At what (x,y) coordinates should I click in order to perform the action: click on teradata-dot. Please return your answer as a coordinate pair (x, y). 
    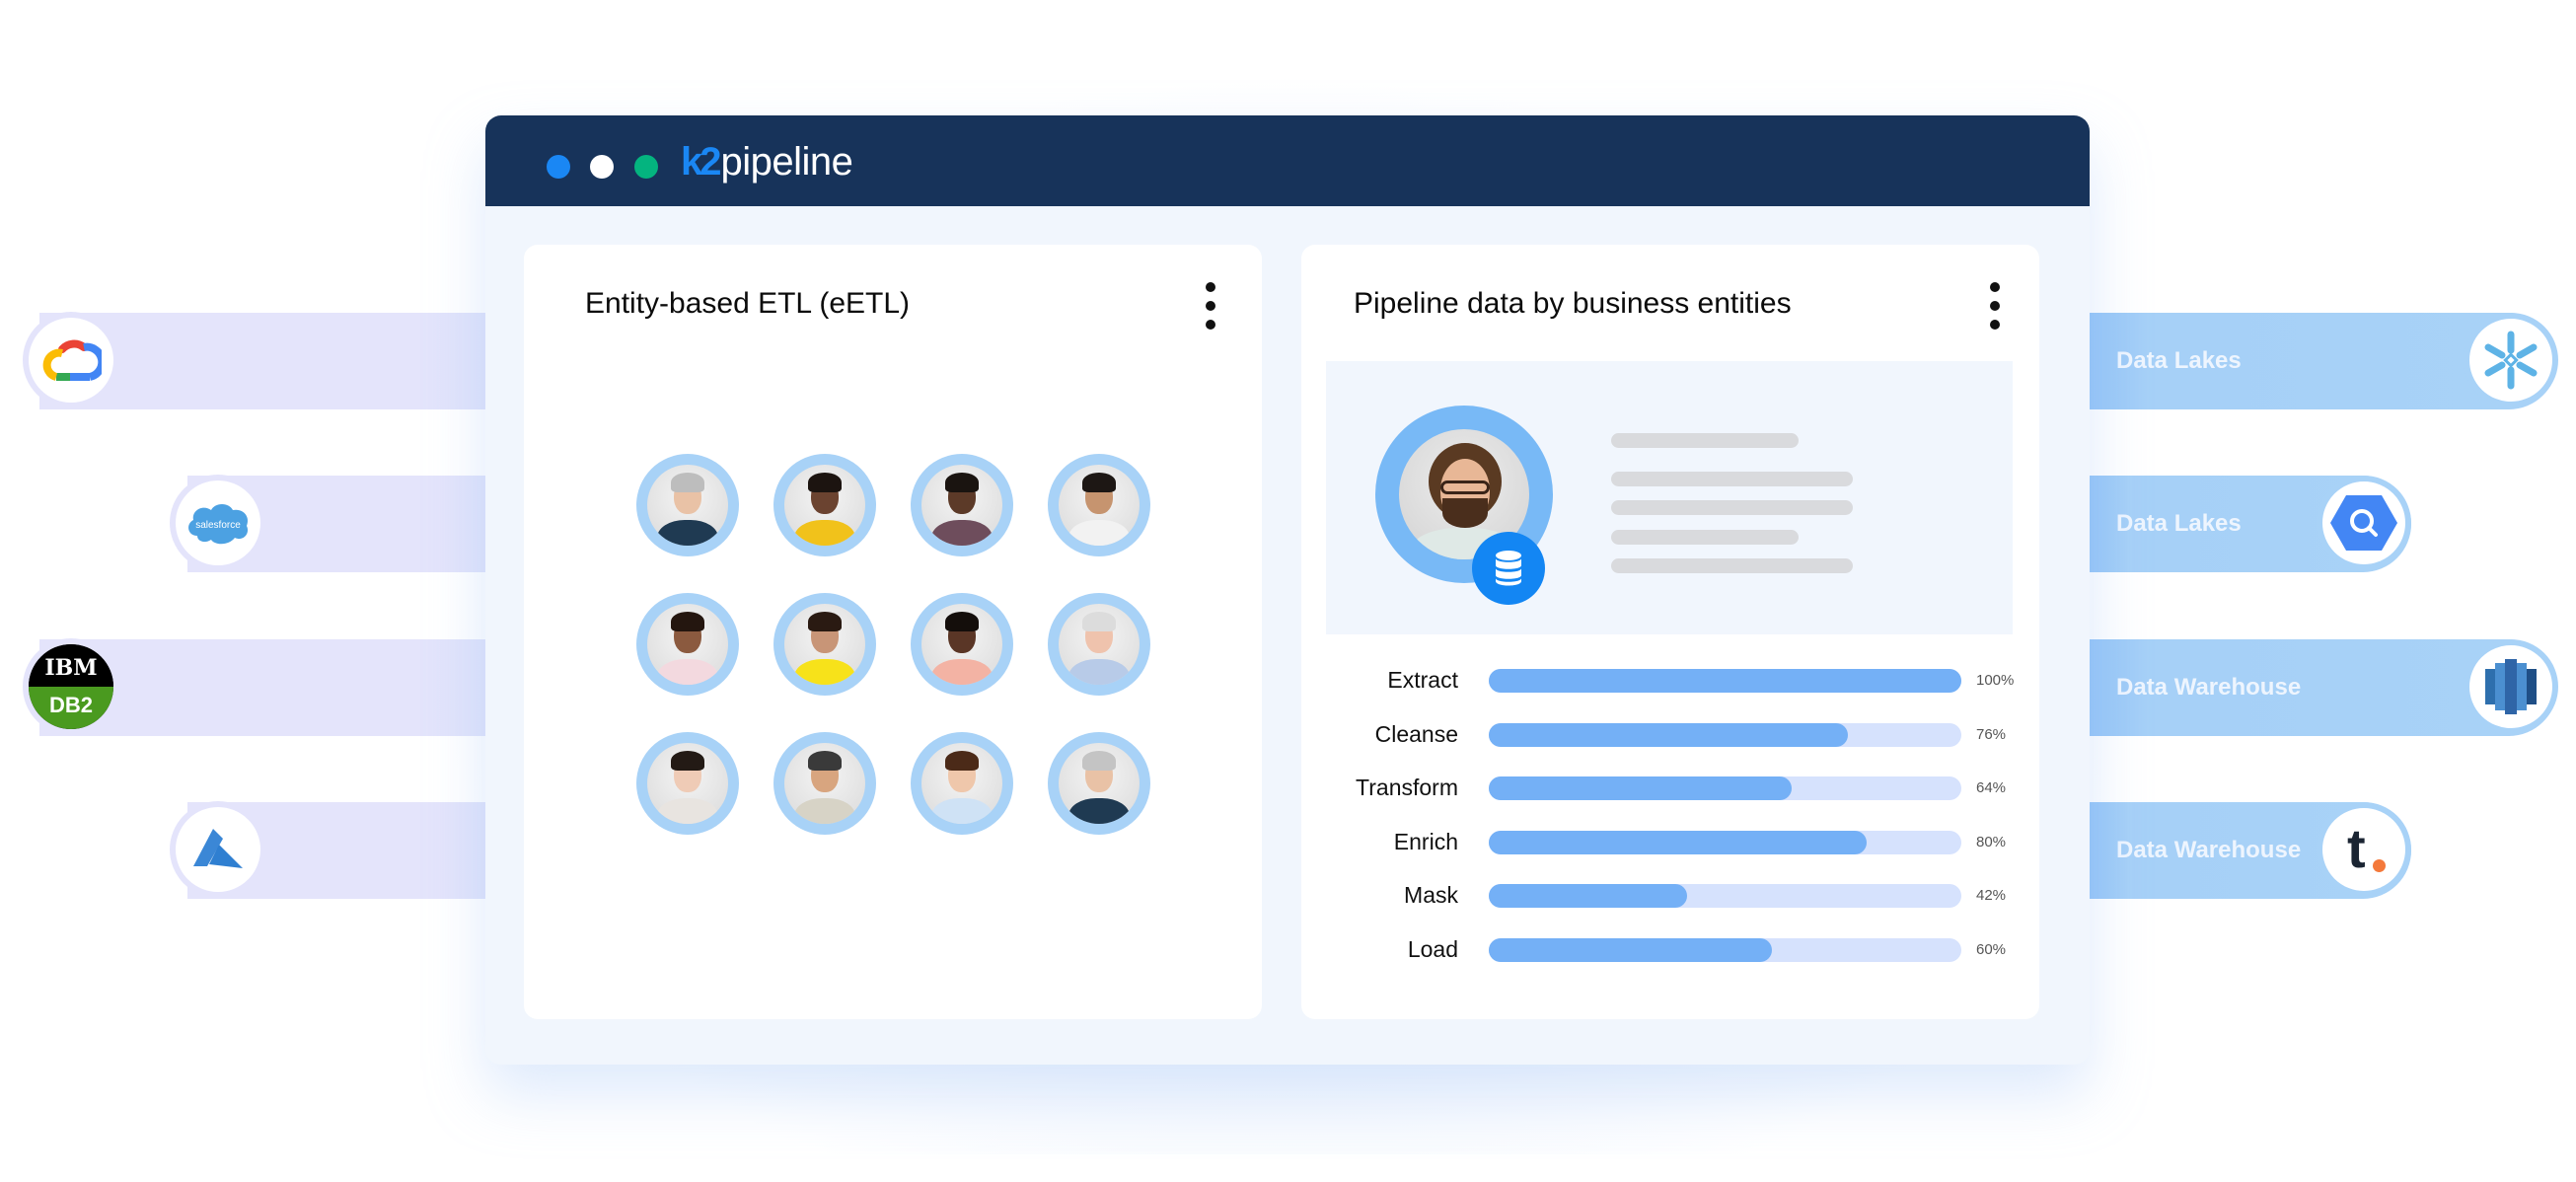
    Looking at the image, I should click on (2379, 866).